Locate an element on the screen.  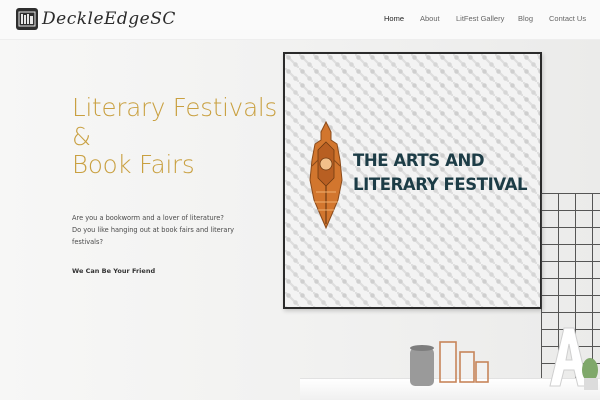
nav-about: About is located at coordinates (430, 18).